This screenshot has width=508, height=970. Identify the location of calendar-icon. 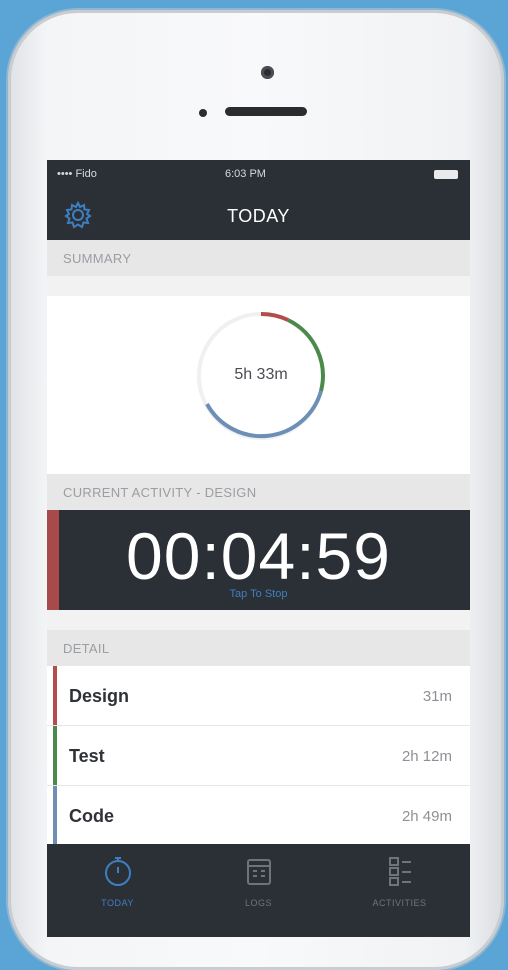
(259, 872).